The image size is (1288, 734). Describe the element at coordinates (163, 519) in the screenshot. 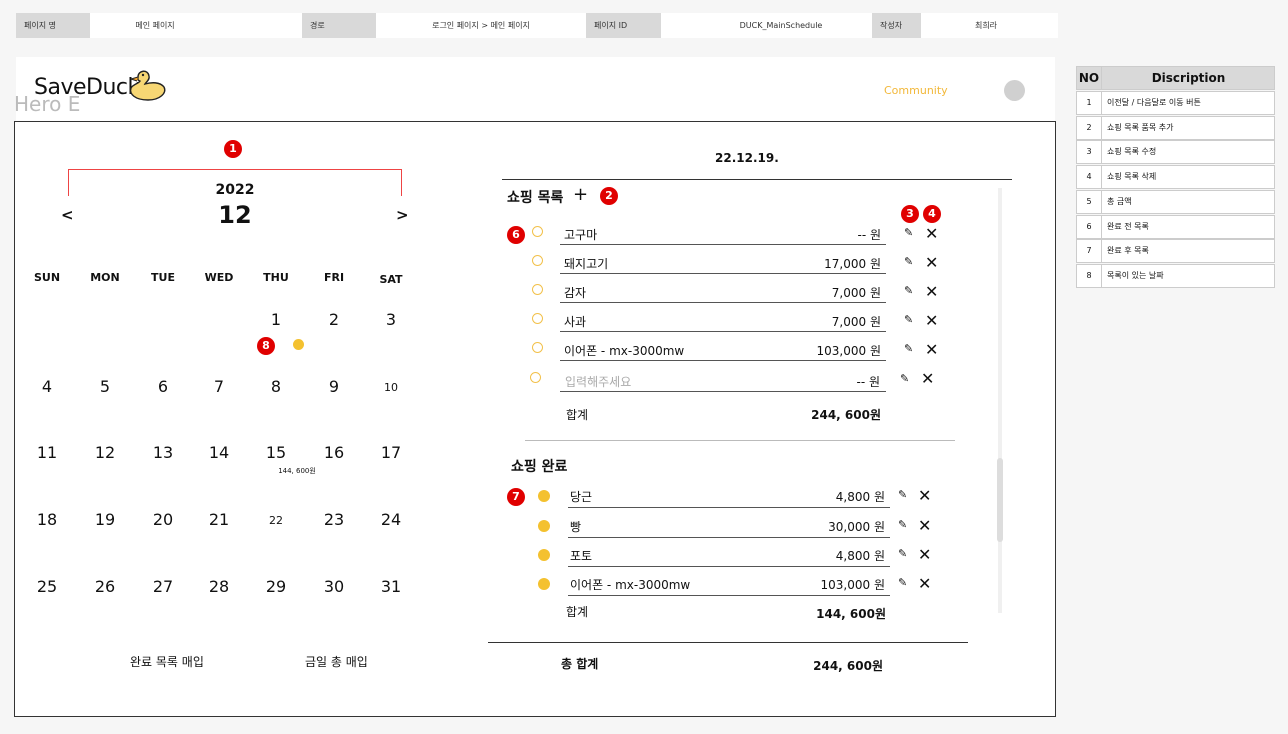

I see `calendar-day: 20` at that location.